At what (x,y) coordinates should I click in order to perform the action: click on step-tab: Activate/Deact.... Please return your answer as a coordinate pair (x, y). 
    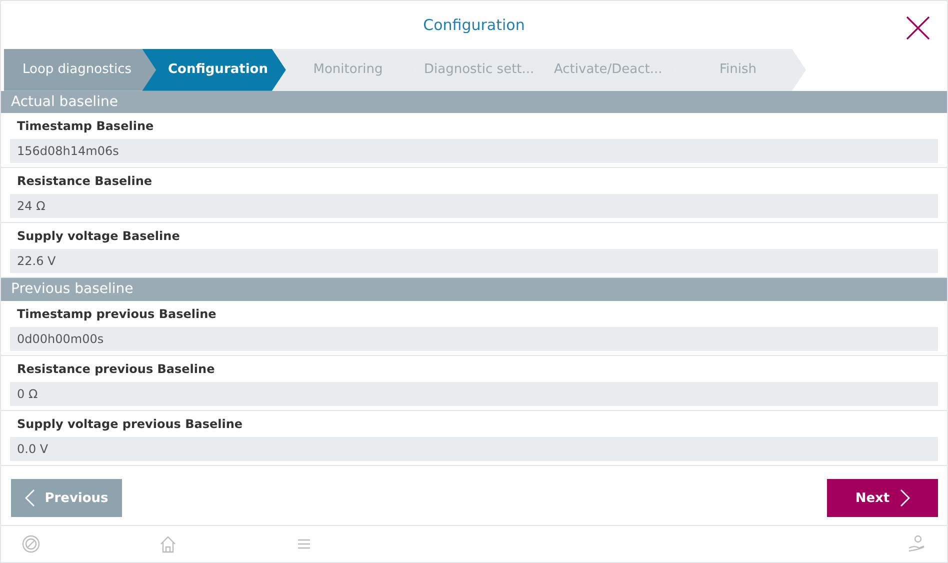
    Looking at the image, I should click on (604, 69).